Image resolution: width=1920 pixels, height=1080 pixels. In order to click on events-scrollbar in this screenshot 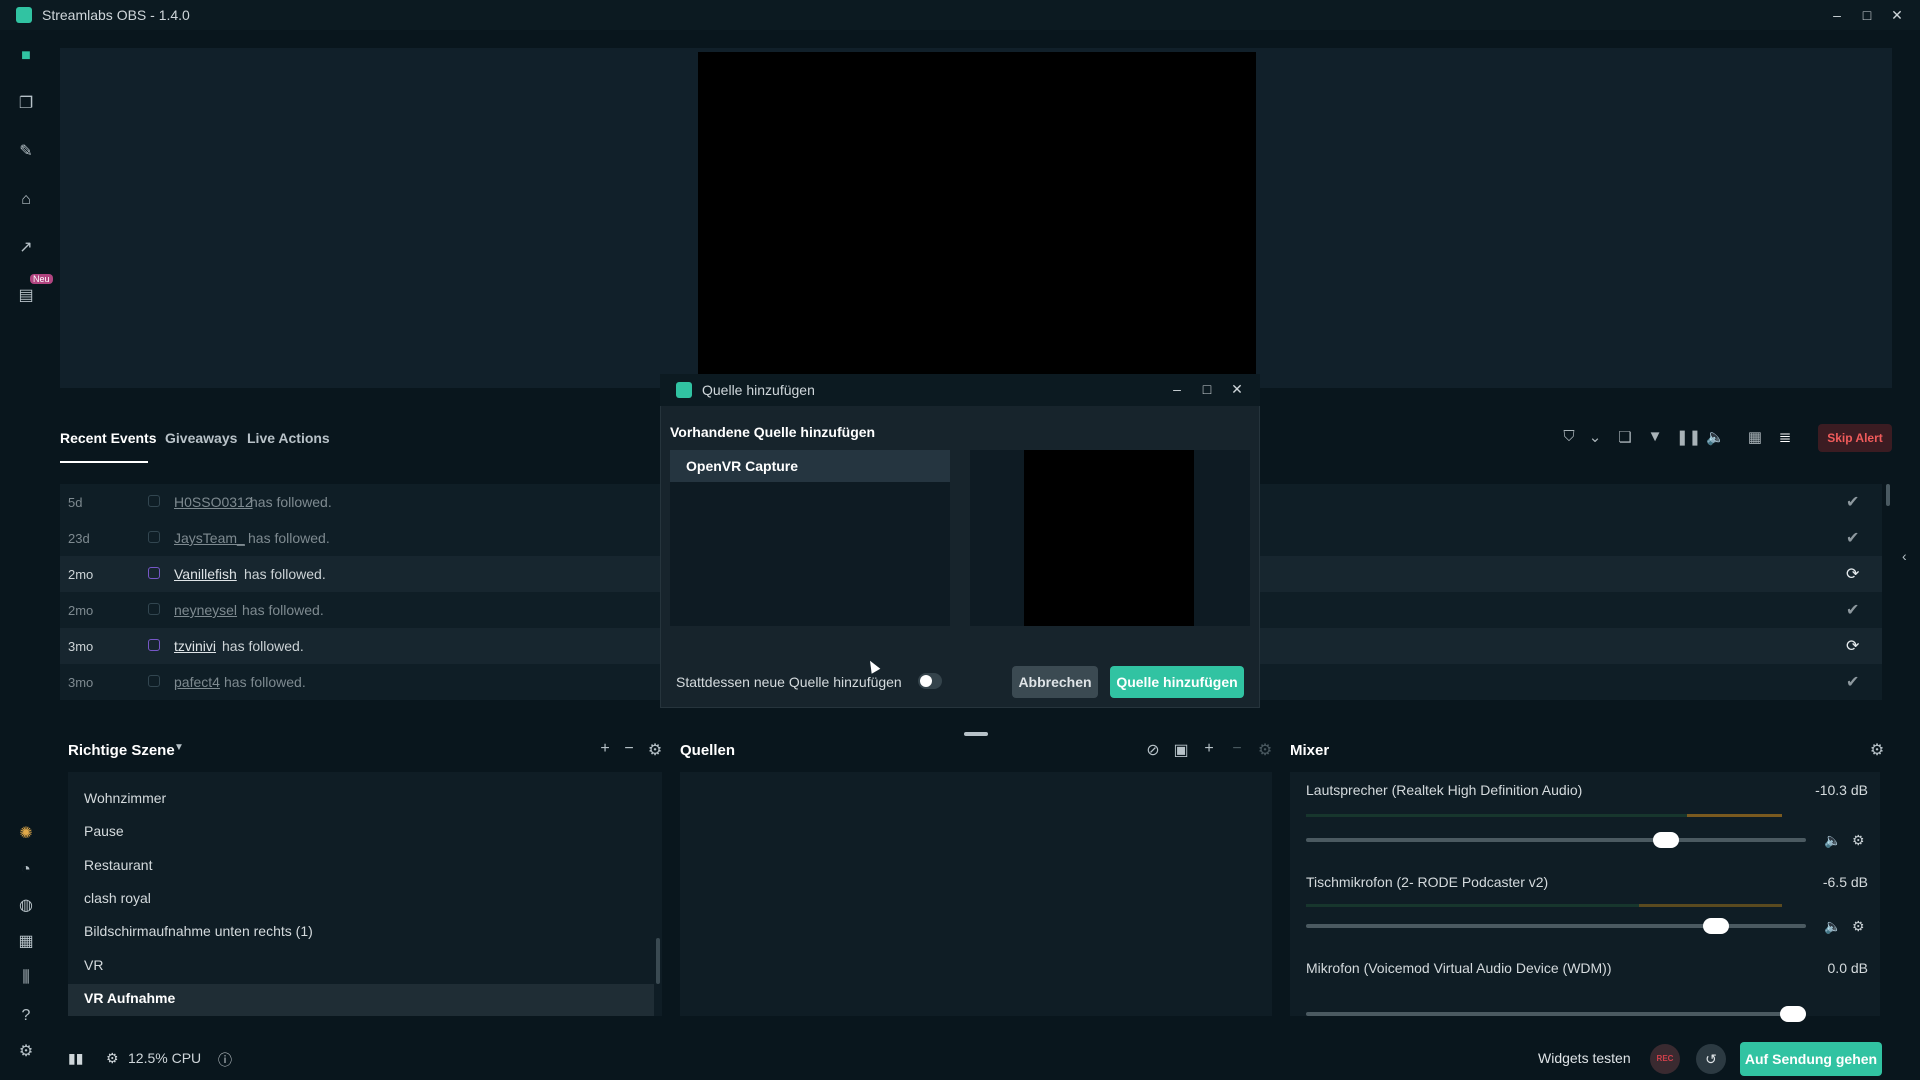, I will do `click(1888, 495)`.